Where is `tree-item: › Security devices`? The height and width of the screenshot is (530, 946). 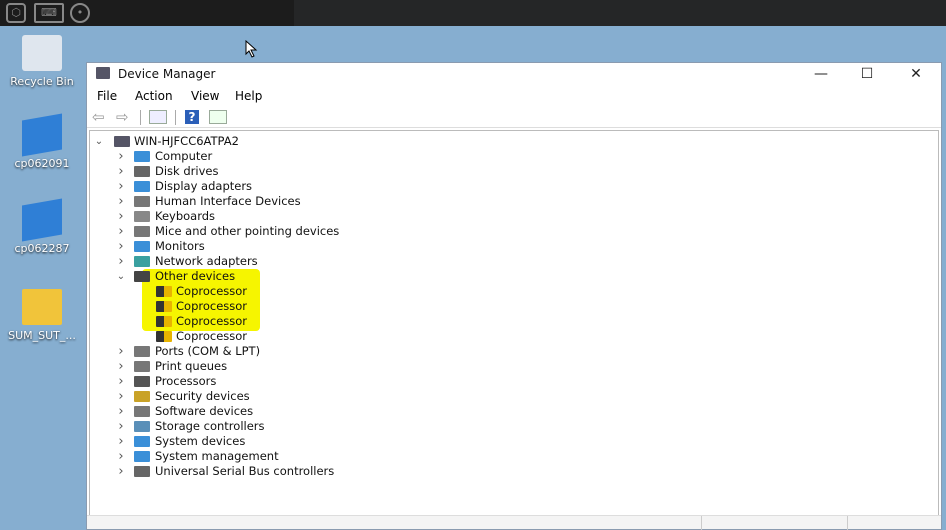 tree-item: › Security devices is located at coordinates (510, 396).